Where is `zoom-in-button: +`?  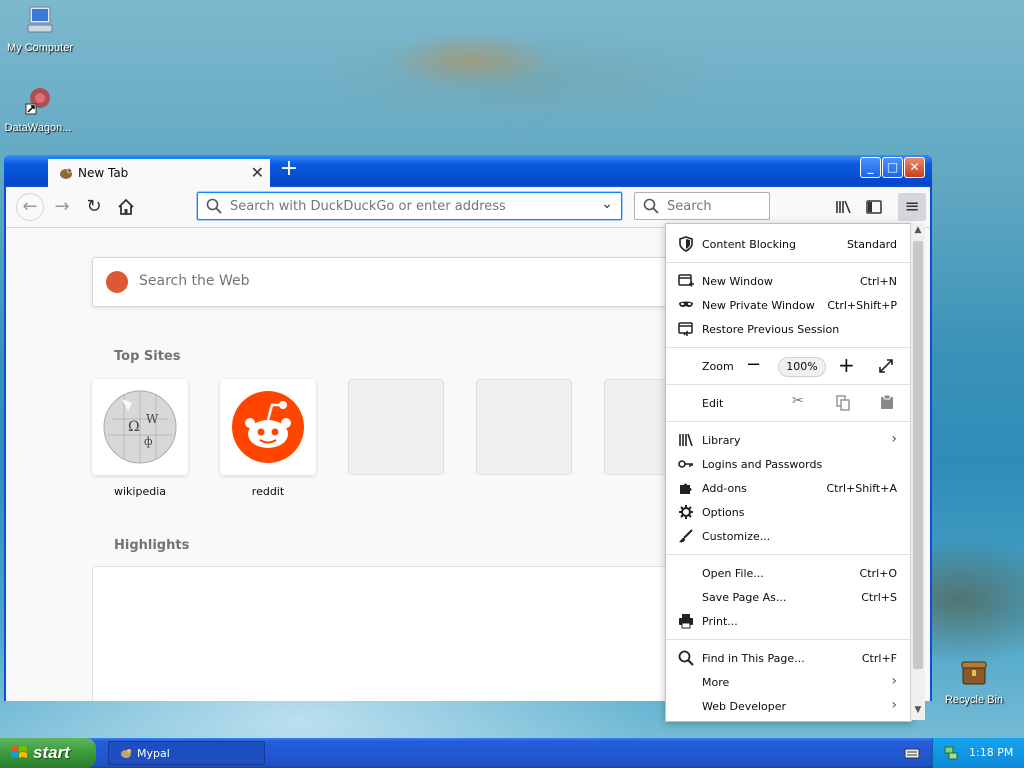 zoom-in-button: + is located at coordinates (846, 365).